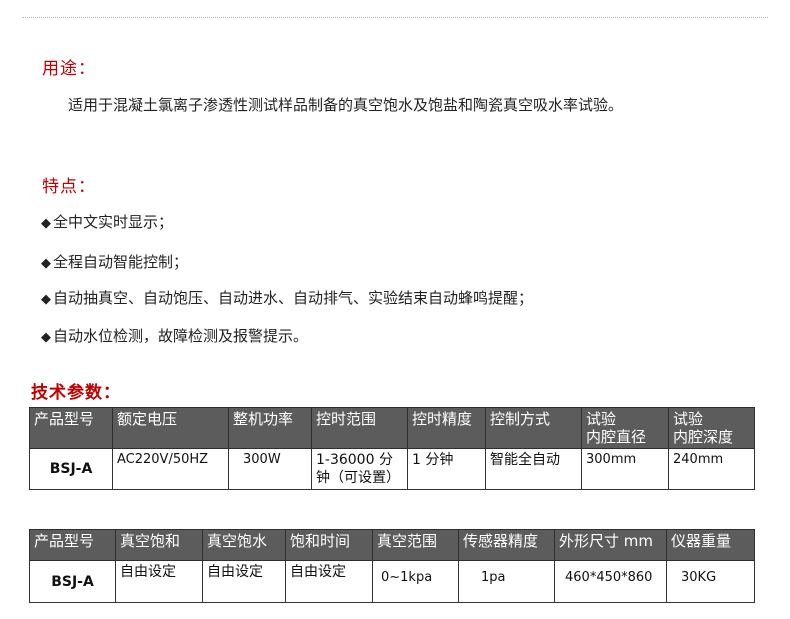 This screenshot has width=790, height=619. What do you see at coordinates (293, 298) in the screenshot?
I see `feature-text: 自动抽真空、自动饱压、自动进水、自动排气、实验结束自动蜂鸣提醒；` at bounding box center [293, 298].